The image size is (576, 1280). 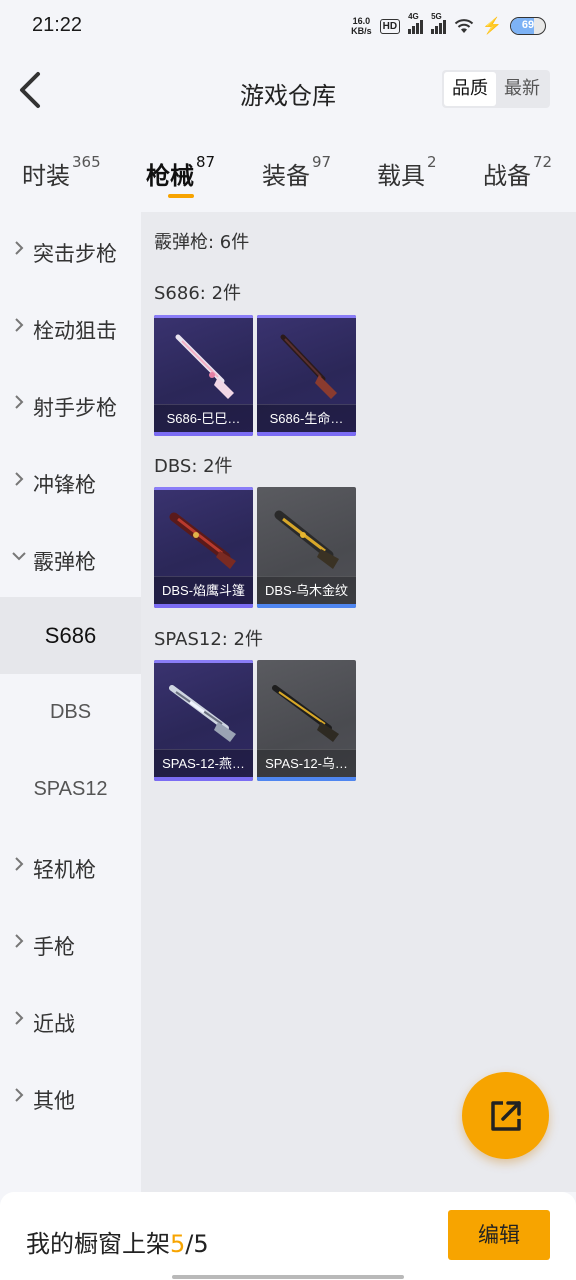 What do you see at coordinates (61, 172) in the screenshot?
I see `tab-fashion: 时装 365` at bounding box center [61, 172].